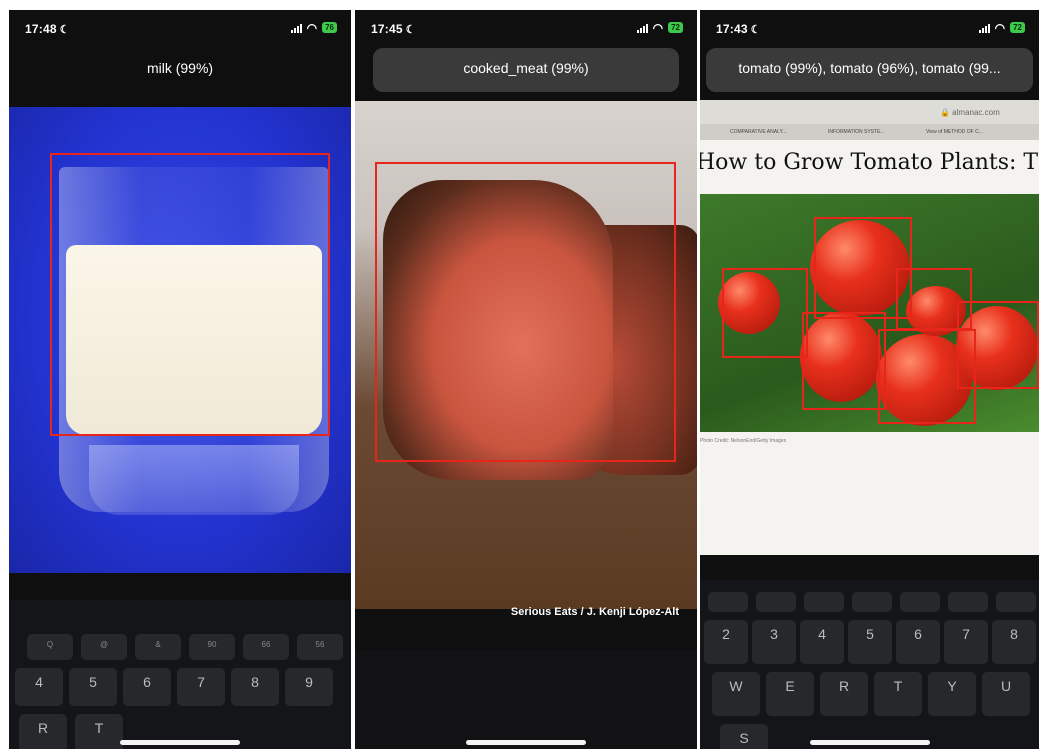  What do you see at coordinates (869, 112) in the screenshot?
I see `address-bar: 🔒 almanac.com` at bounding box center [869, 112].